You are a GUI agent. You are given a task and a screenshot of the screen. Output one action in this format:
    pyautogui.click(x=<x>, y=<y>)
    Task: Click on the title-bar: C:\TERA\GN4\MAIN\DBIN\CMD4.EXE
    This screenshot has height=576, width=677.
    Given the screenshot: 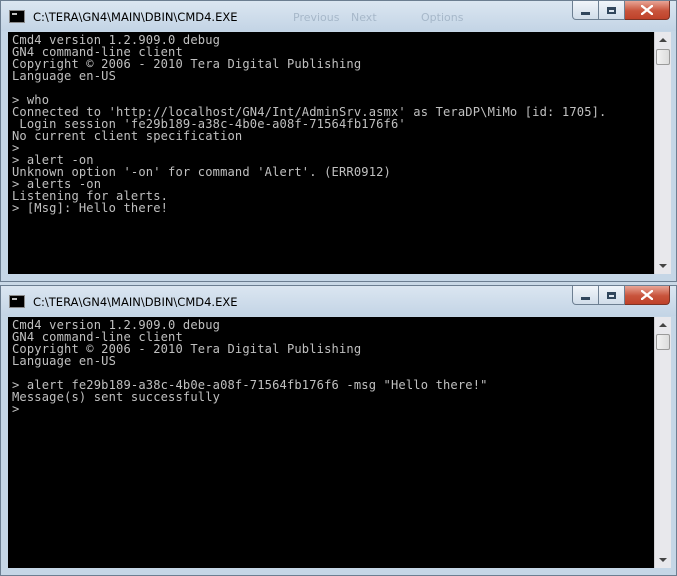 What is the action you would take?
    pyautogui.click(x=338, y=301)
    